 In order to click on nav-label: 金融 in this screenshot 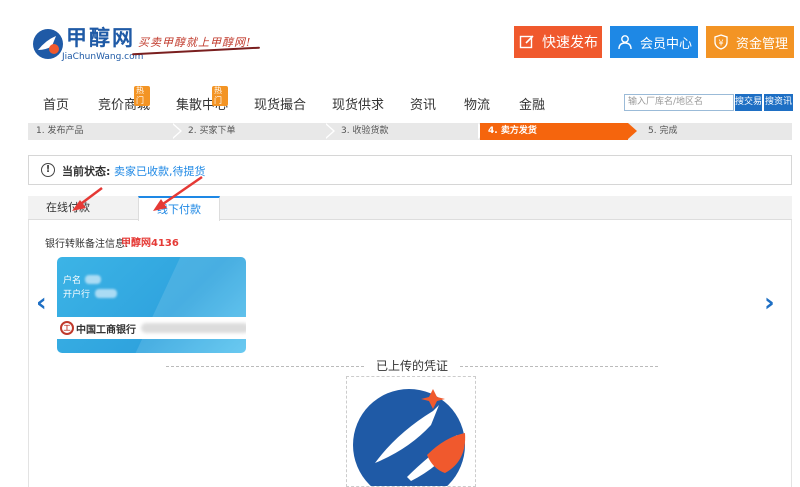, I will do `click(532, 105)`.